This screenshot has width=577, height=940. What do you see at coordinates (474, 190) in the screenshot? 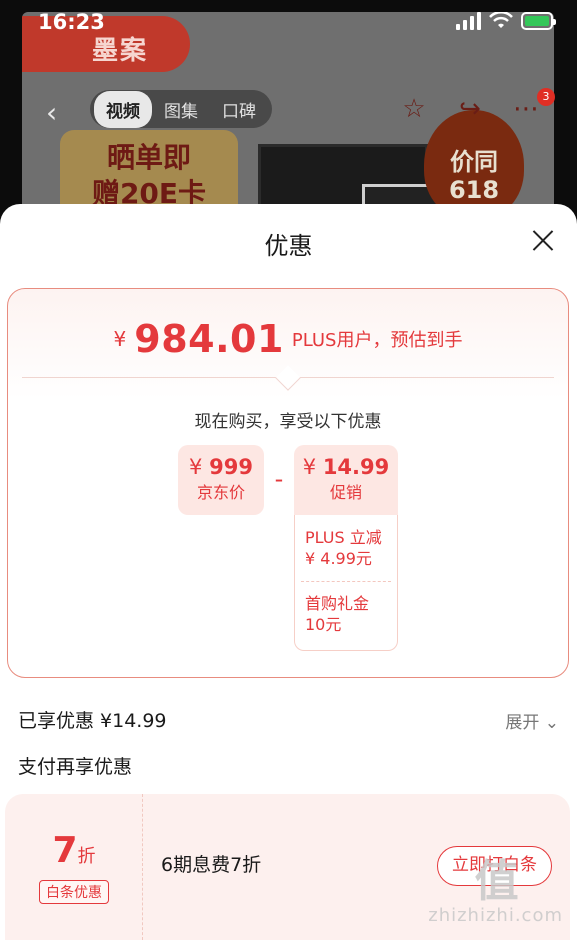
I see `seal-line-2: 618` at bounding box center [474, 190].